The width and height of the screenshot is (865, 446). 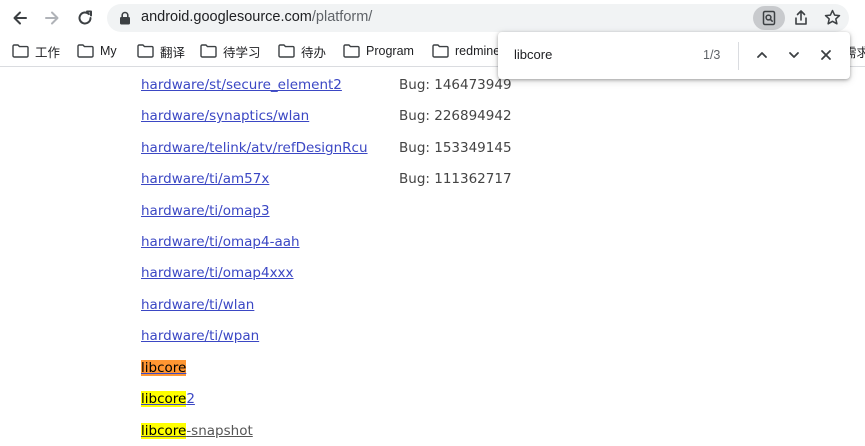 I want to click on find-input: libcore, so click(x=533, y=54).